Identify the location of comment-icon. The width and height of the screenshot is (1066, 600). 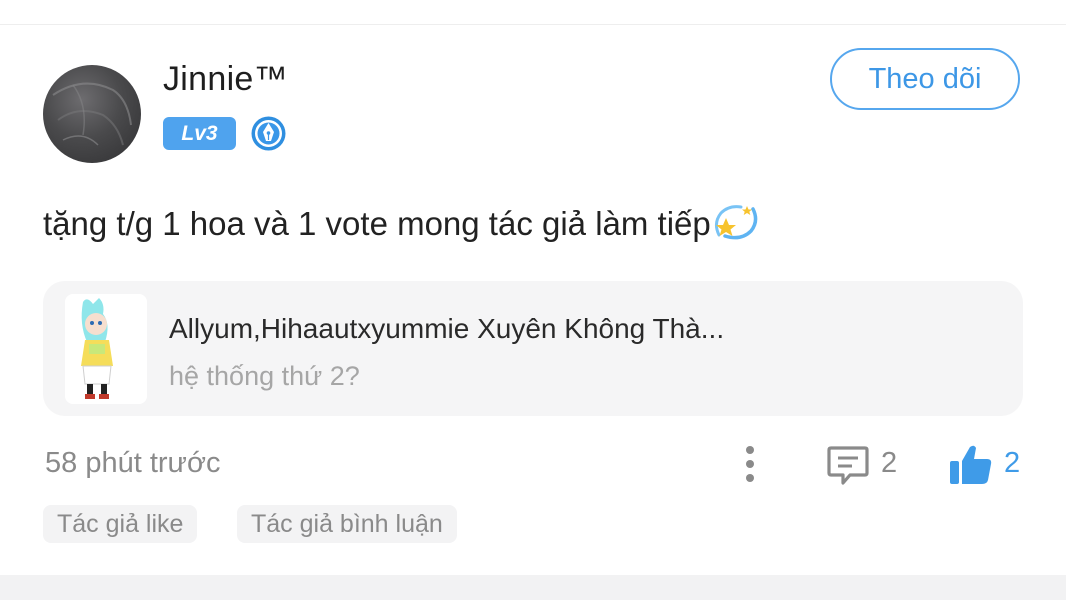
(848, 465).